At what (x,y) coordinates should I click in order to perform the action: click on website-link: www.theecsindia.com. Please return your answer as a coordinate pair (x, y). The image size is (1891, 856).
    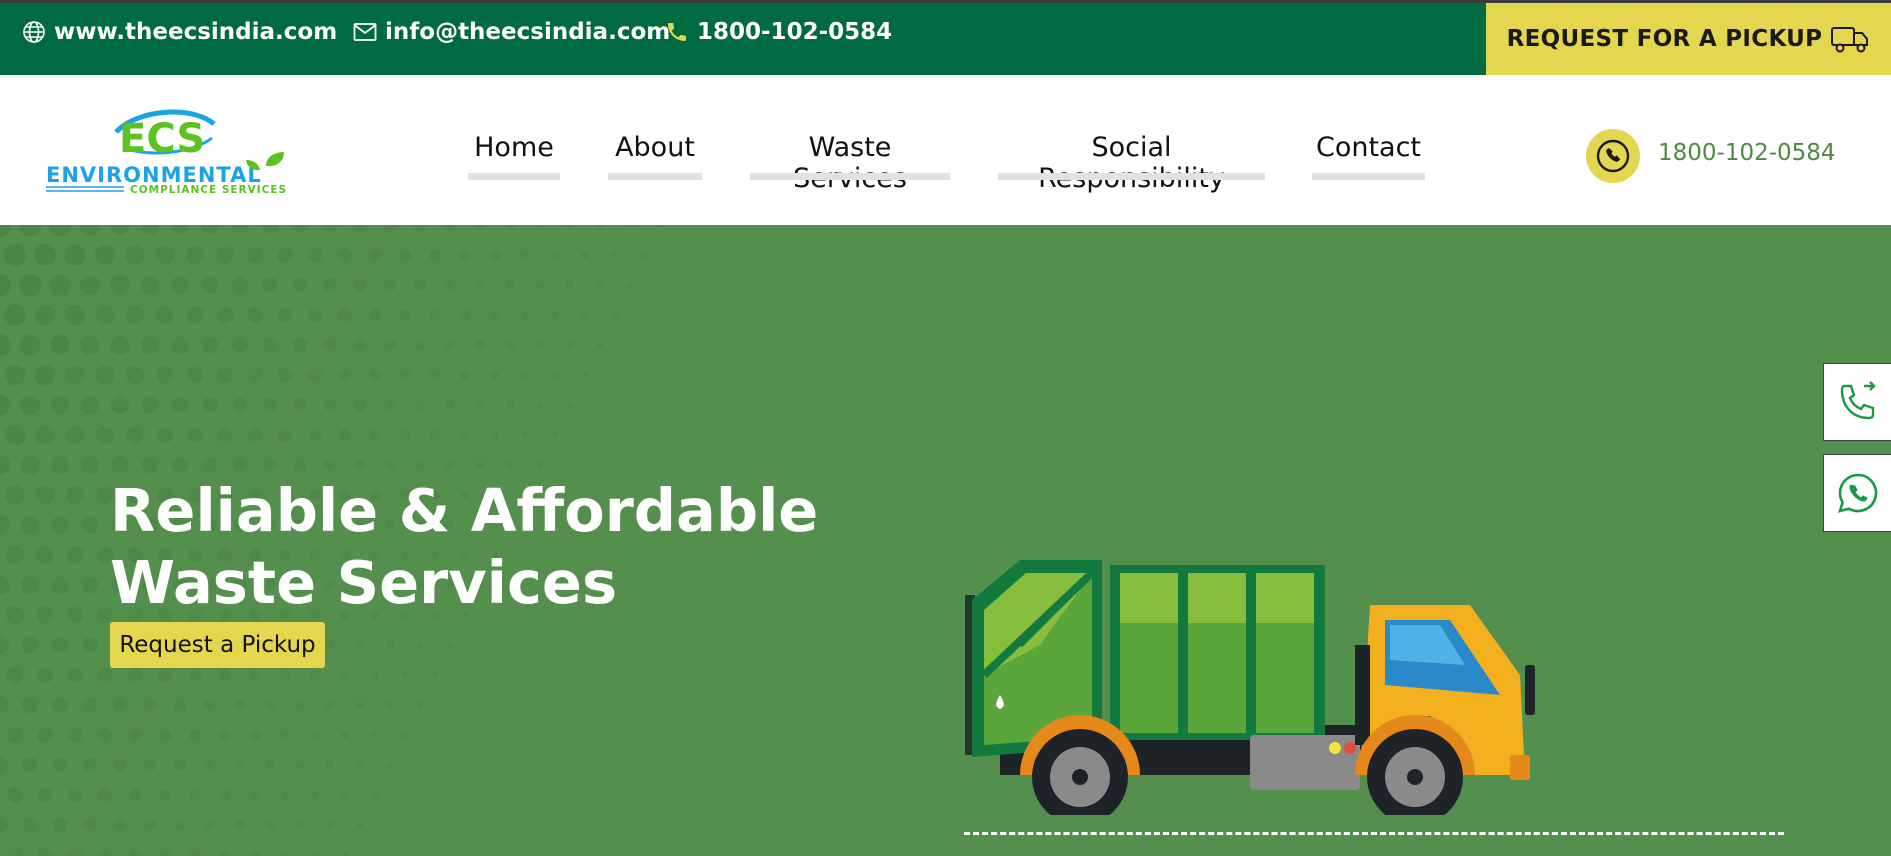
    Looking at the image, I should click on (179, 32).